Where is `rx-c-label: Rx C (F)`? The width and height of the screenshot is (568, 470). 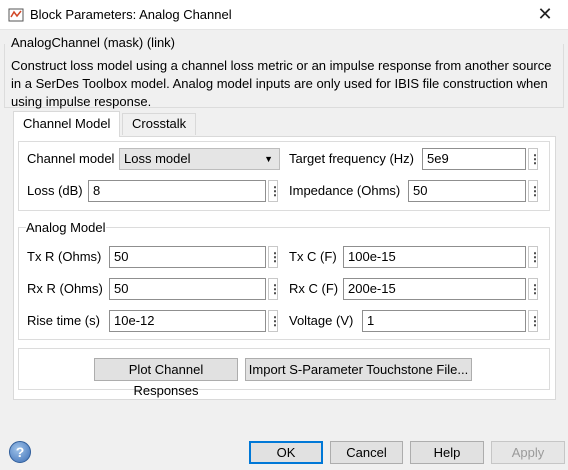
rx-c-label: Rx C (F) is located at coordinates (314, 288).